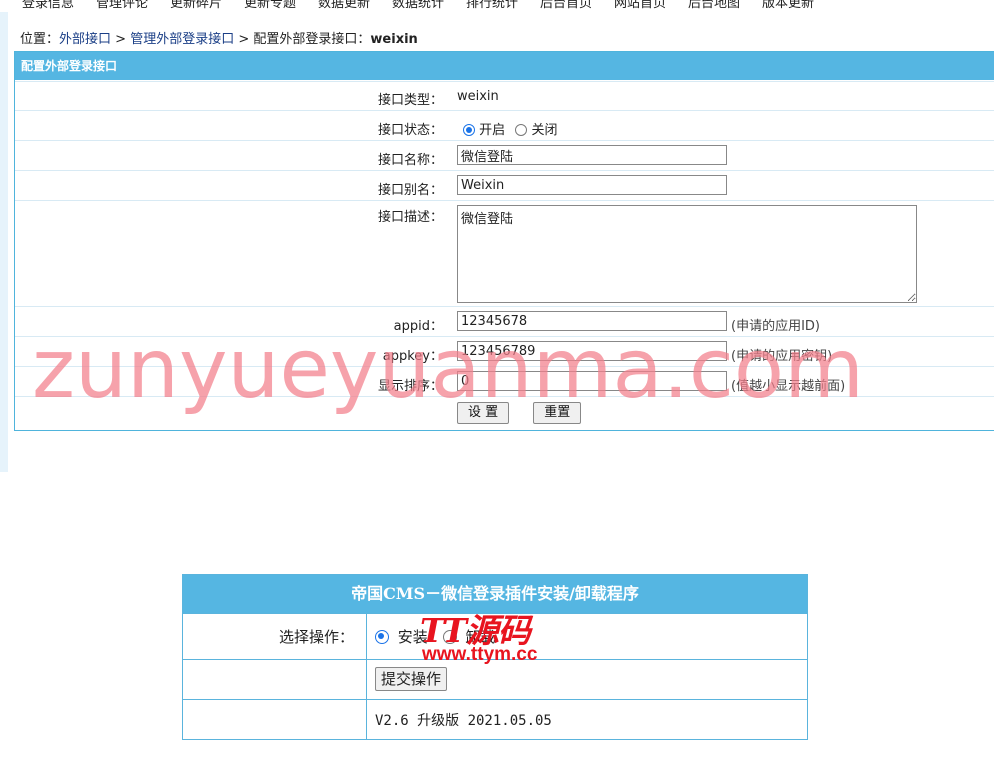 The height and width of the screenshot is (759, 994). I want to click on row-appid: appid： (申请的应用ID), so click(504, 321).